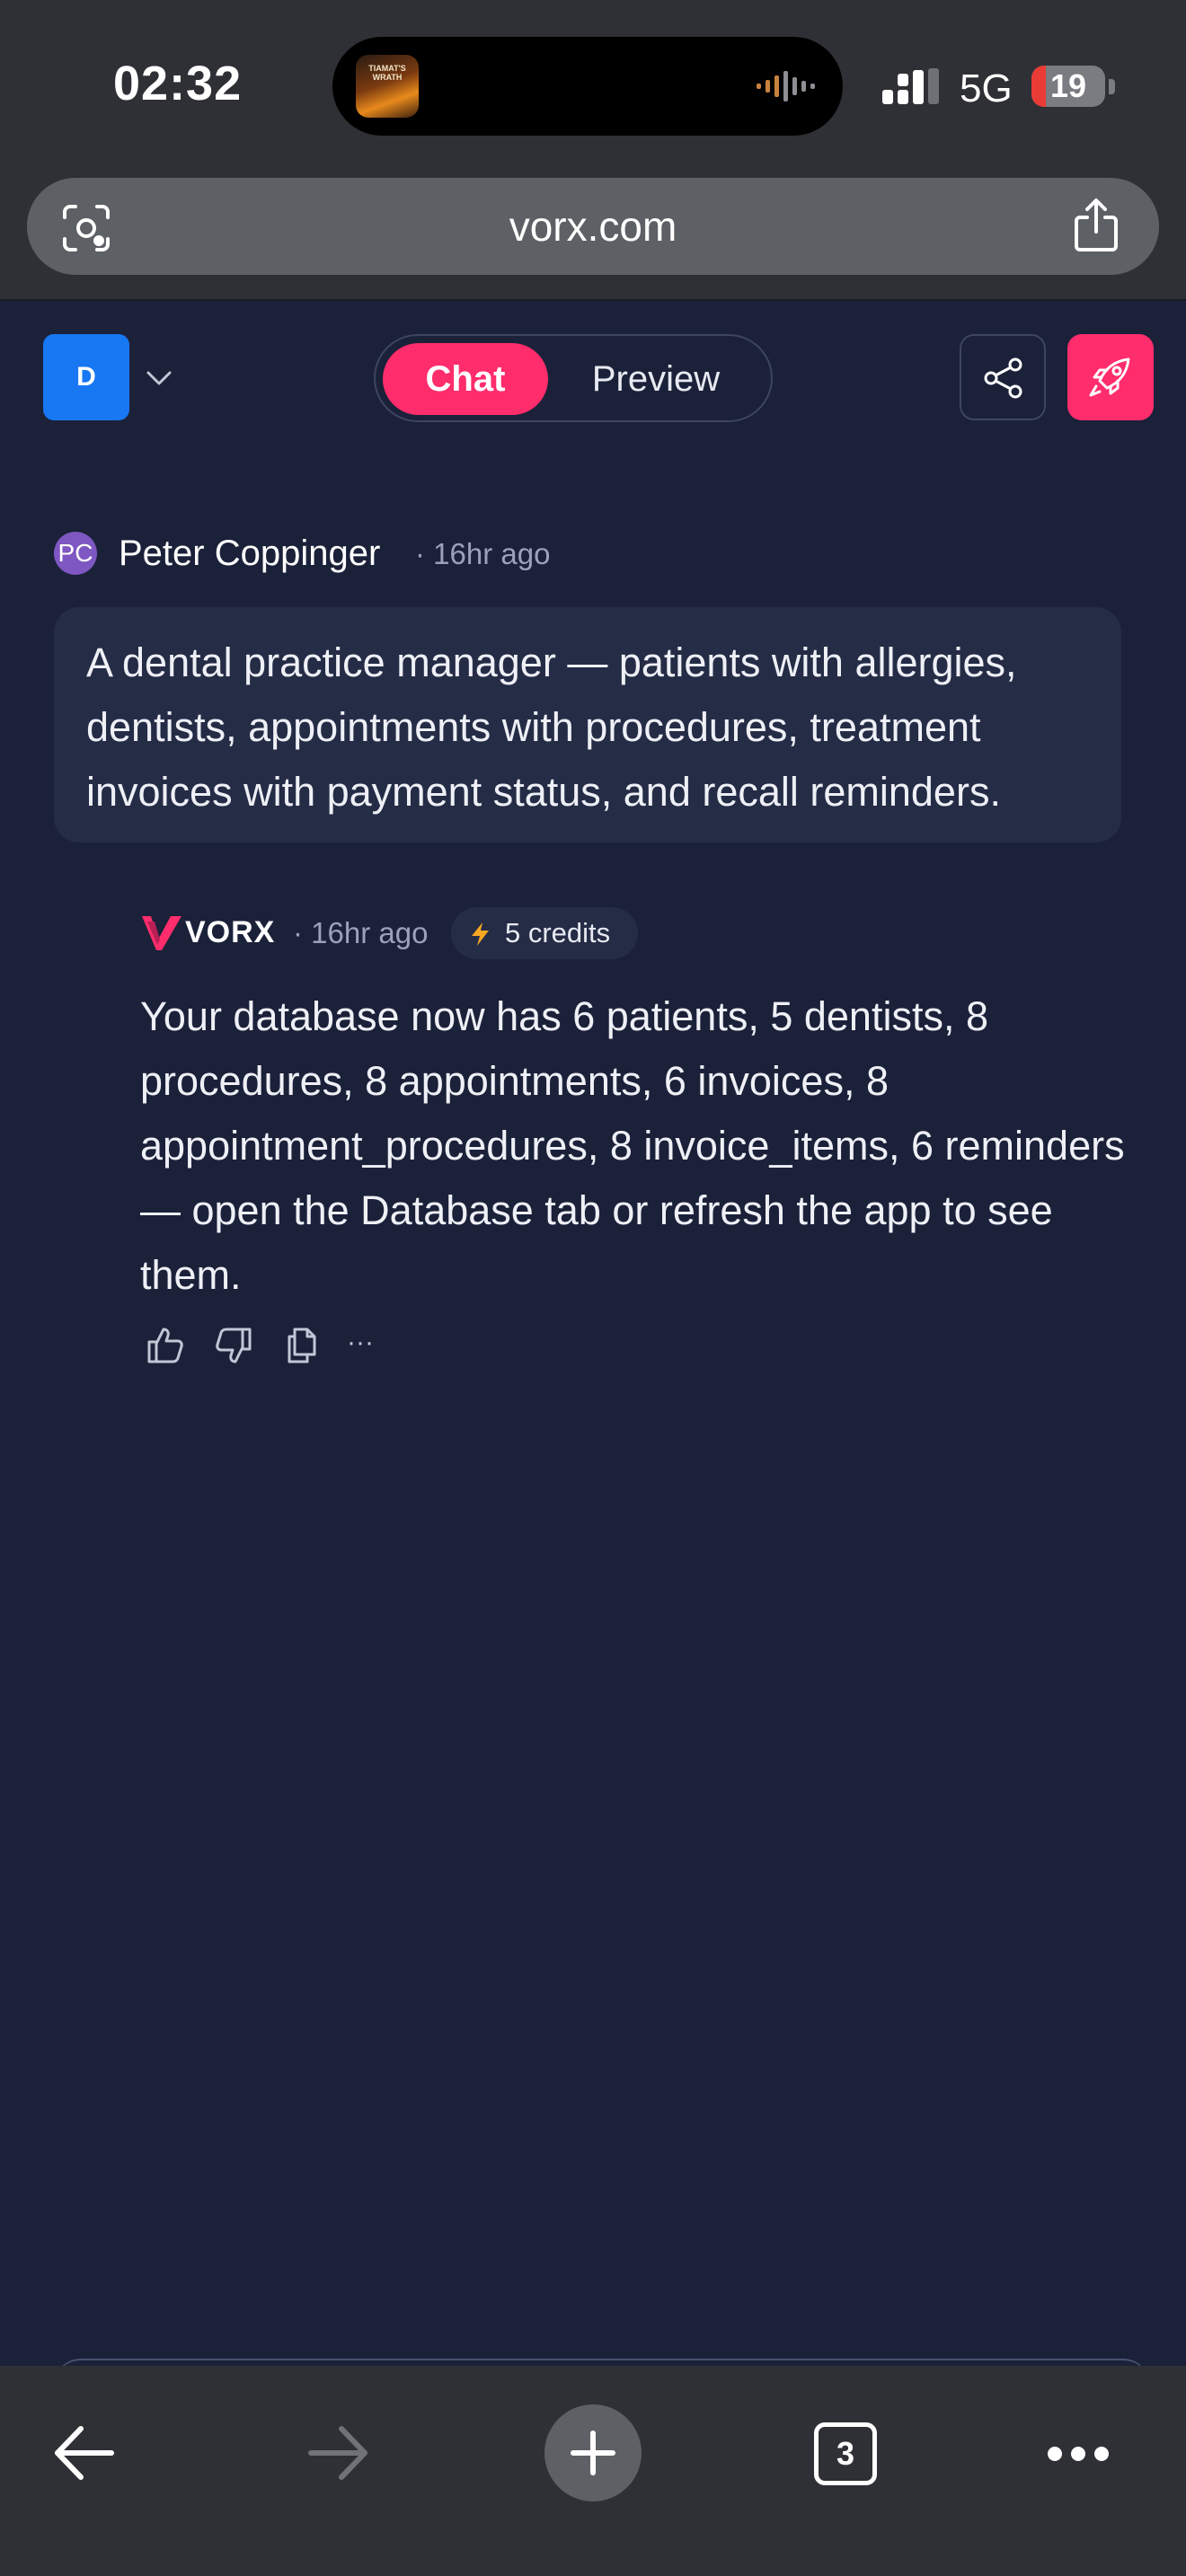 The height and width of the screenshot is (2576, 1186). Describe the element at coordinates (986, 88) in the screenshot. I see `network-label: 5G` at that location.